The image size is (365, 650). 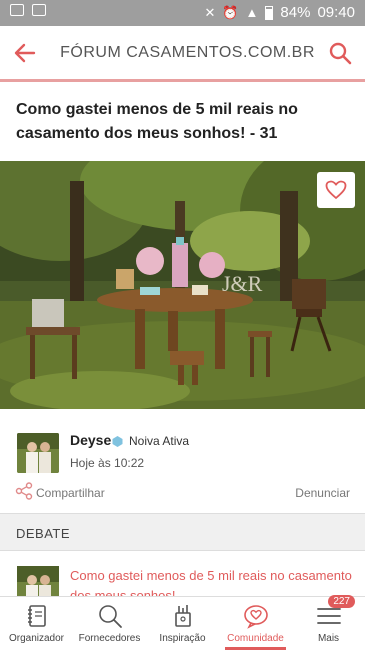 What do you see at coordinates (90, 440) in the screenshot?
I see `author-name: Deyse` at bounding box center [90, 440].